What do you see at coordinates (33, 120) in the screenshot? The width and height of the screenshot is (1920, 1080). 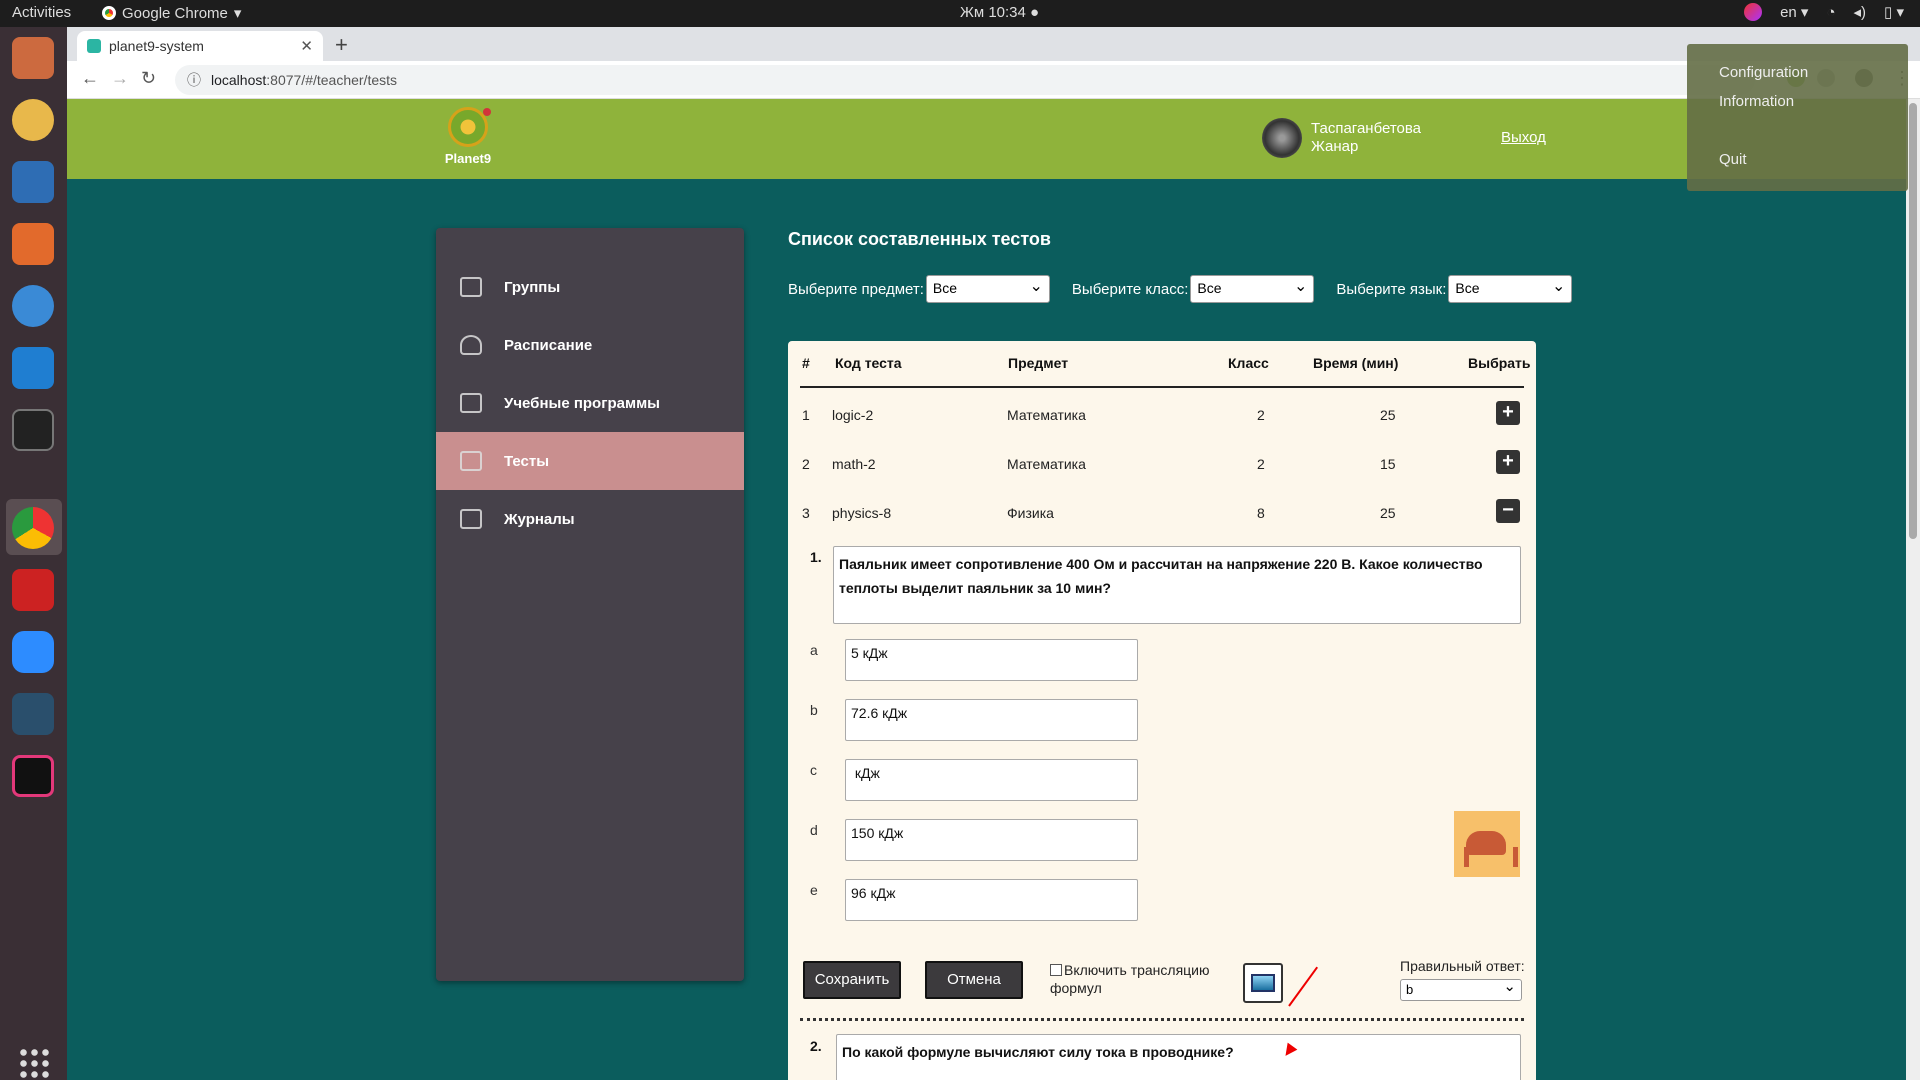 I see `rhythmbox-icon` at bounding box center [33, 120].